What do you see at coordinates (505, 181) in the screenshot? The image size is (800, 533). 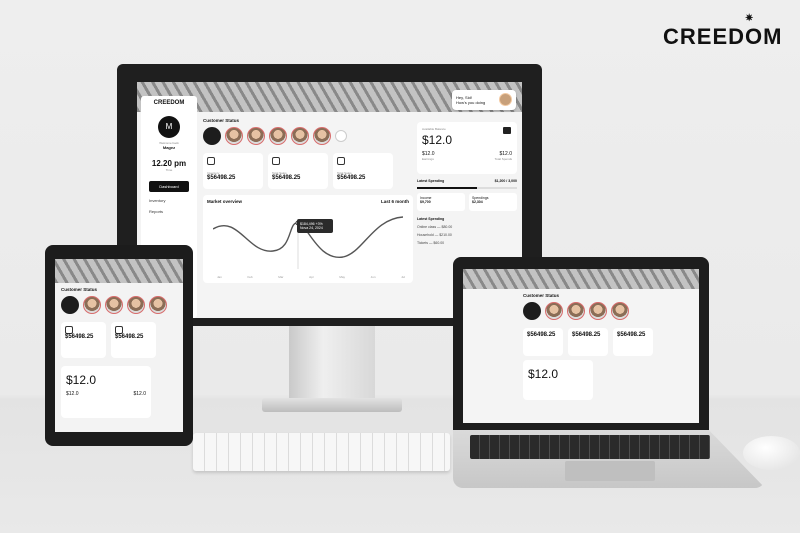 I see `latest-range: $1,200 / 3,000` at bounding box center [505, 181].